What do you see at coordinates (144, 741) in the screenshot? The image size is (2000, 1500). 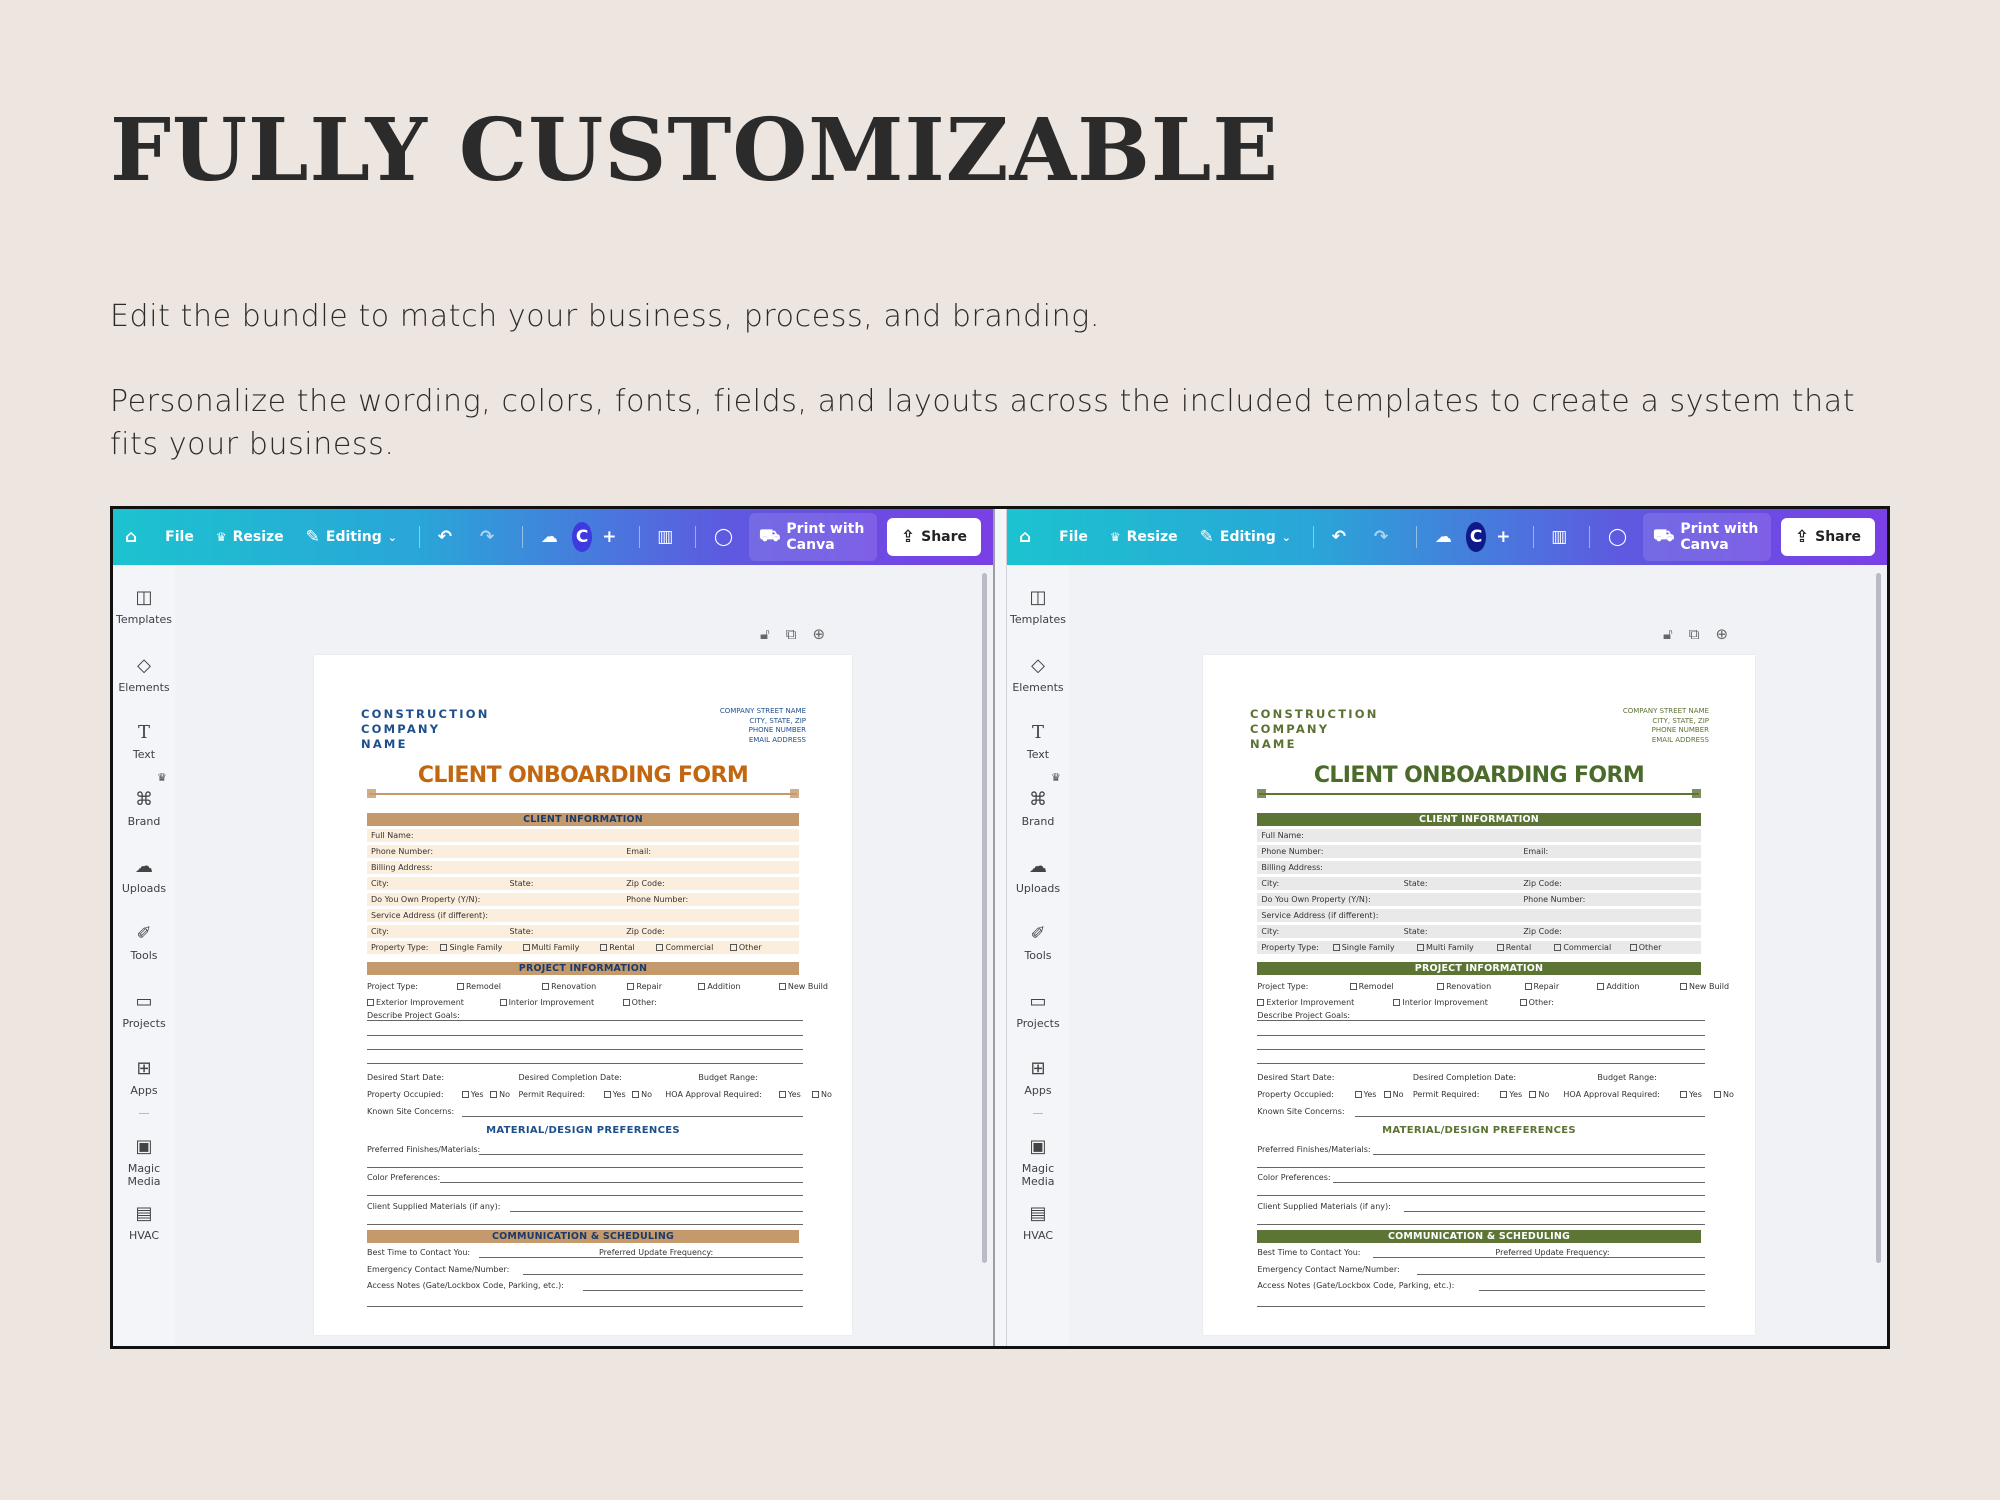 I see `sidebar-item-text: T Text` at bounding box center [144, 741].